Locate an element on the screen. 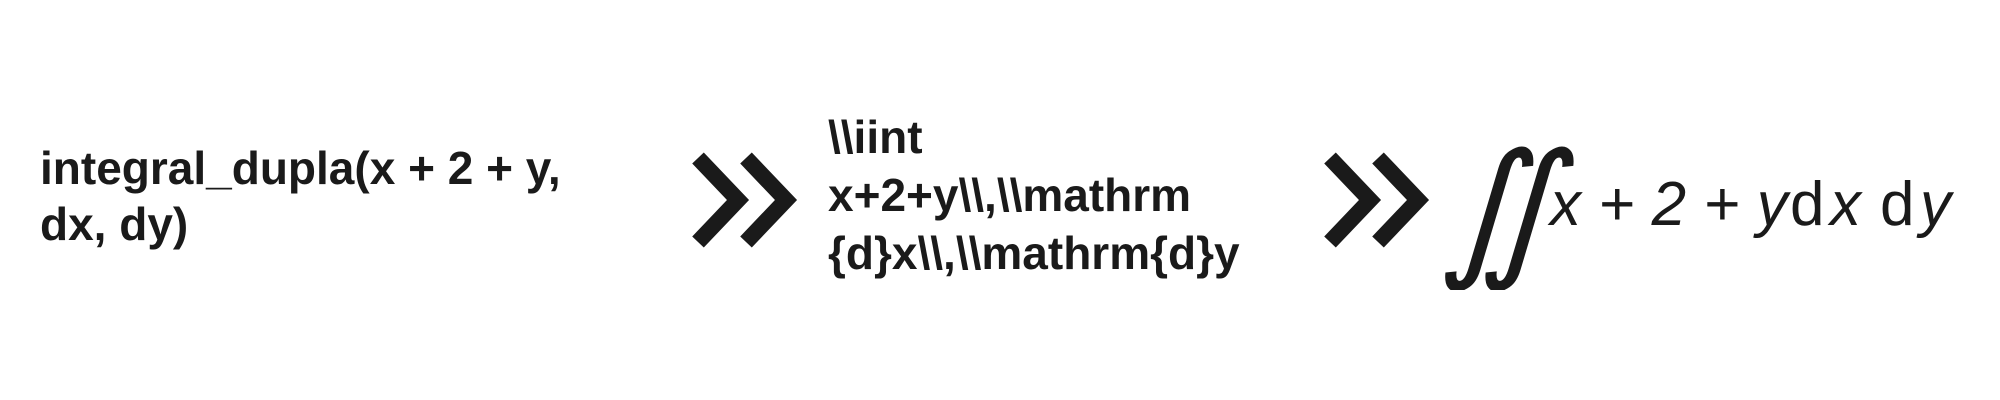 This screenshot has width=2000, height=400. source-line-2: dx, dy) is located at coordinates (114, 224).